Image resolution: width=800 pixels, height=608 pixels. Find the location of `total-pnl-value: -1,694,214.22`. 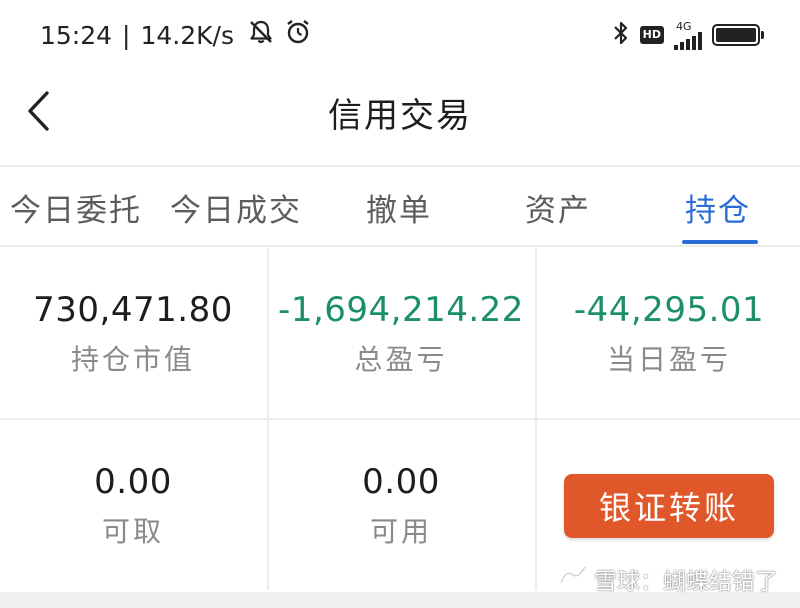

total-pnl-value: -1,694,214.22 is located at coordinates (401, 310).